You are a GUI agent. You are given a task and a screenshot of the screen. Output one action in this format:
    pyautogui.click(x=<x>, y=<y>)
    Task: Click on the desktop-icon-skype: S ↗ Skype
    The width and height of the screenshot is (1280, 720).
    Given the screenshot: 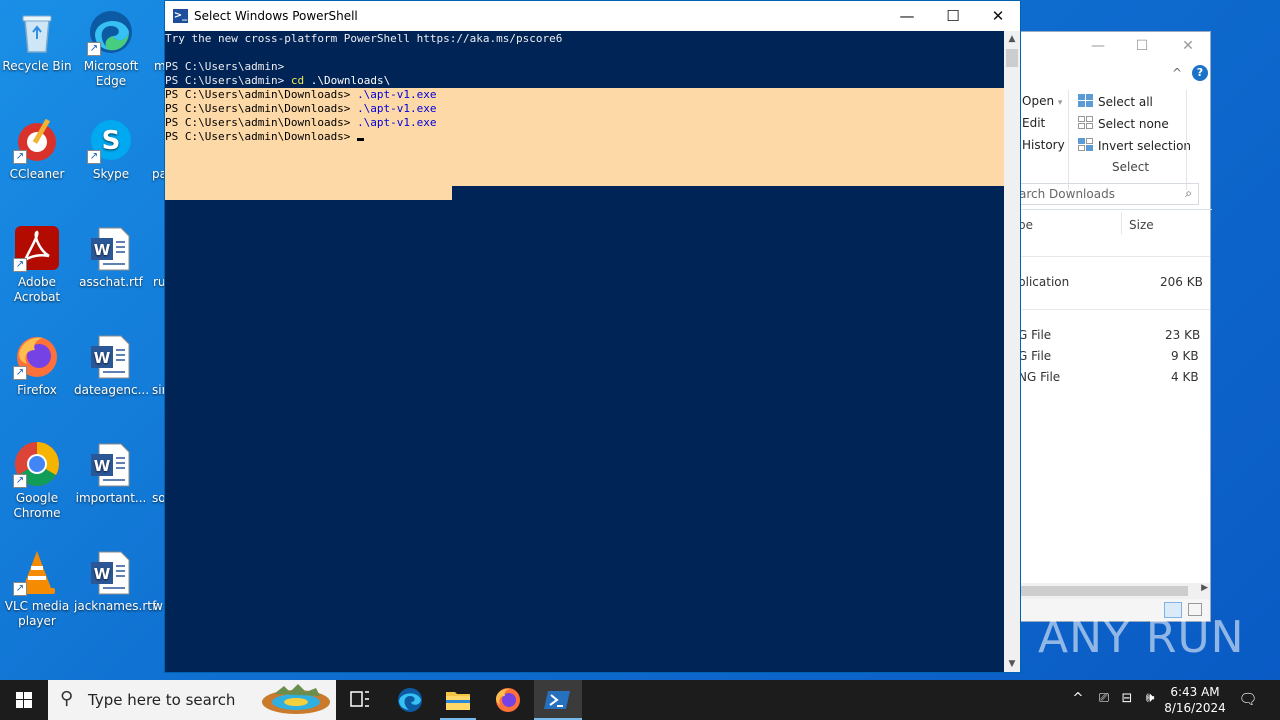 What is the action you would take?
    pyautogui.click(x=111, y=149)
    